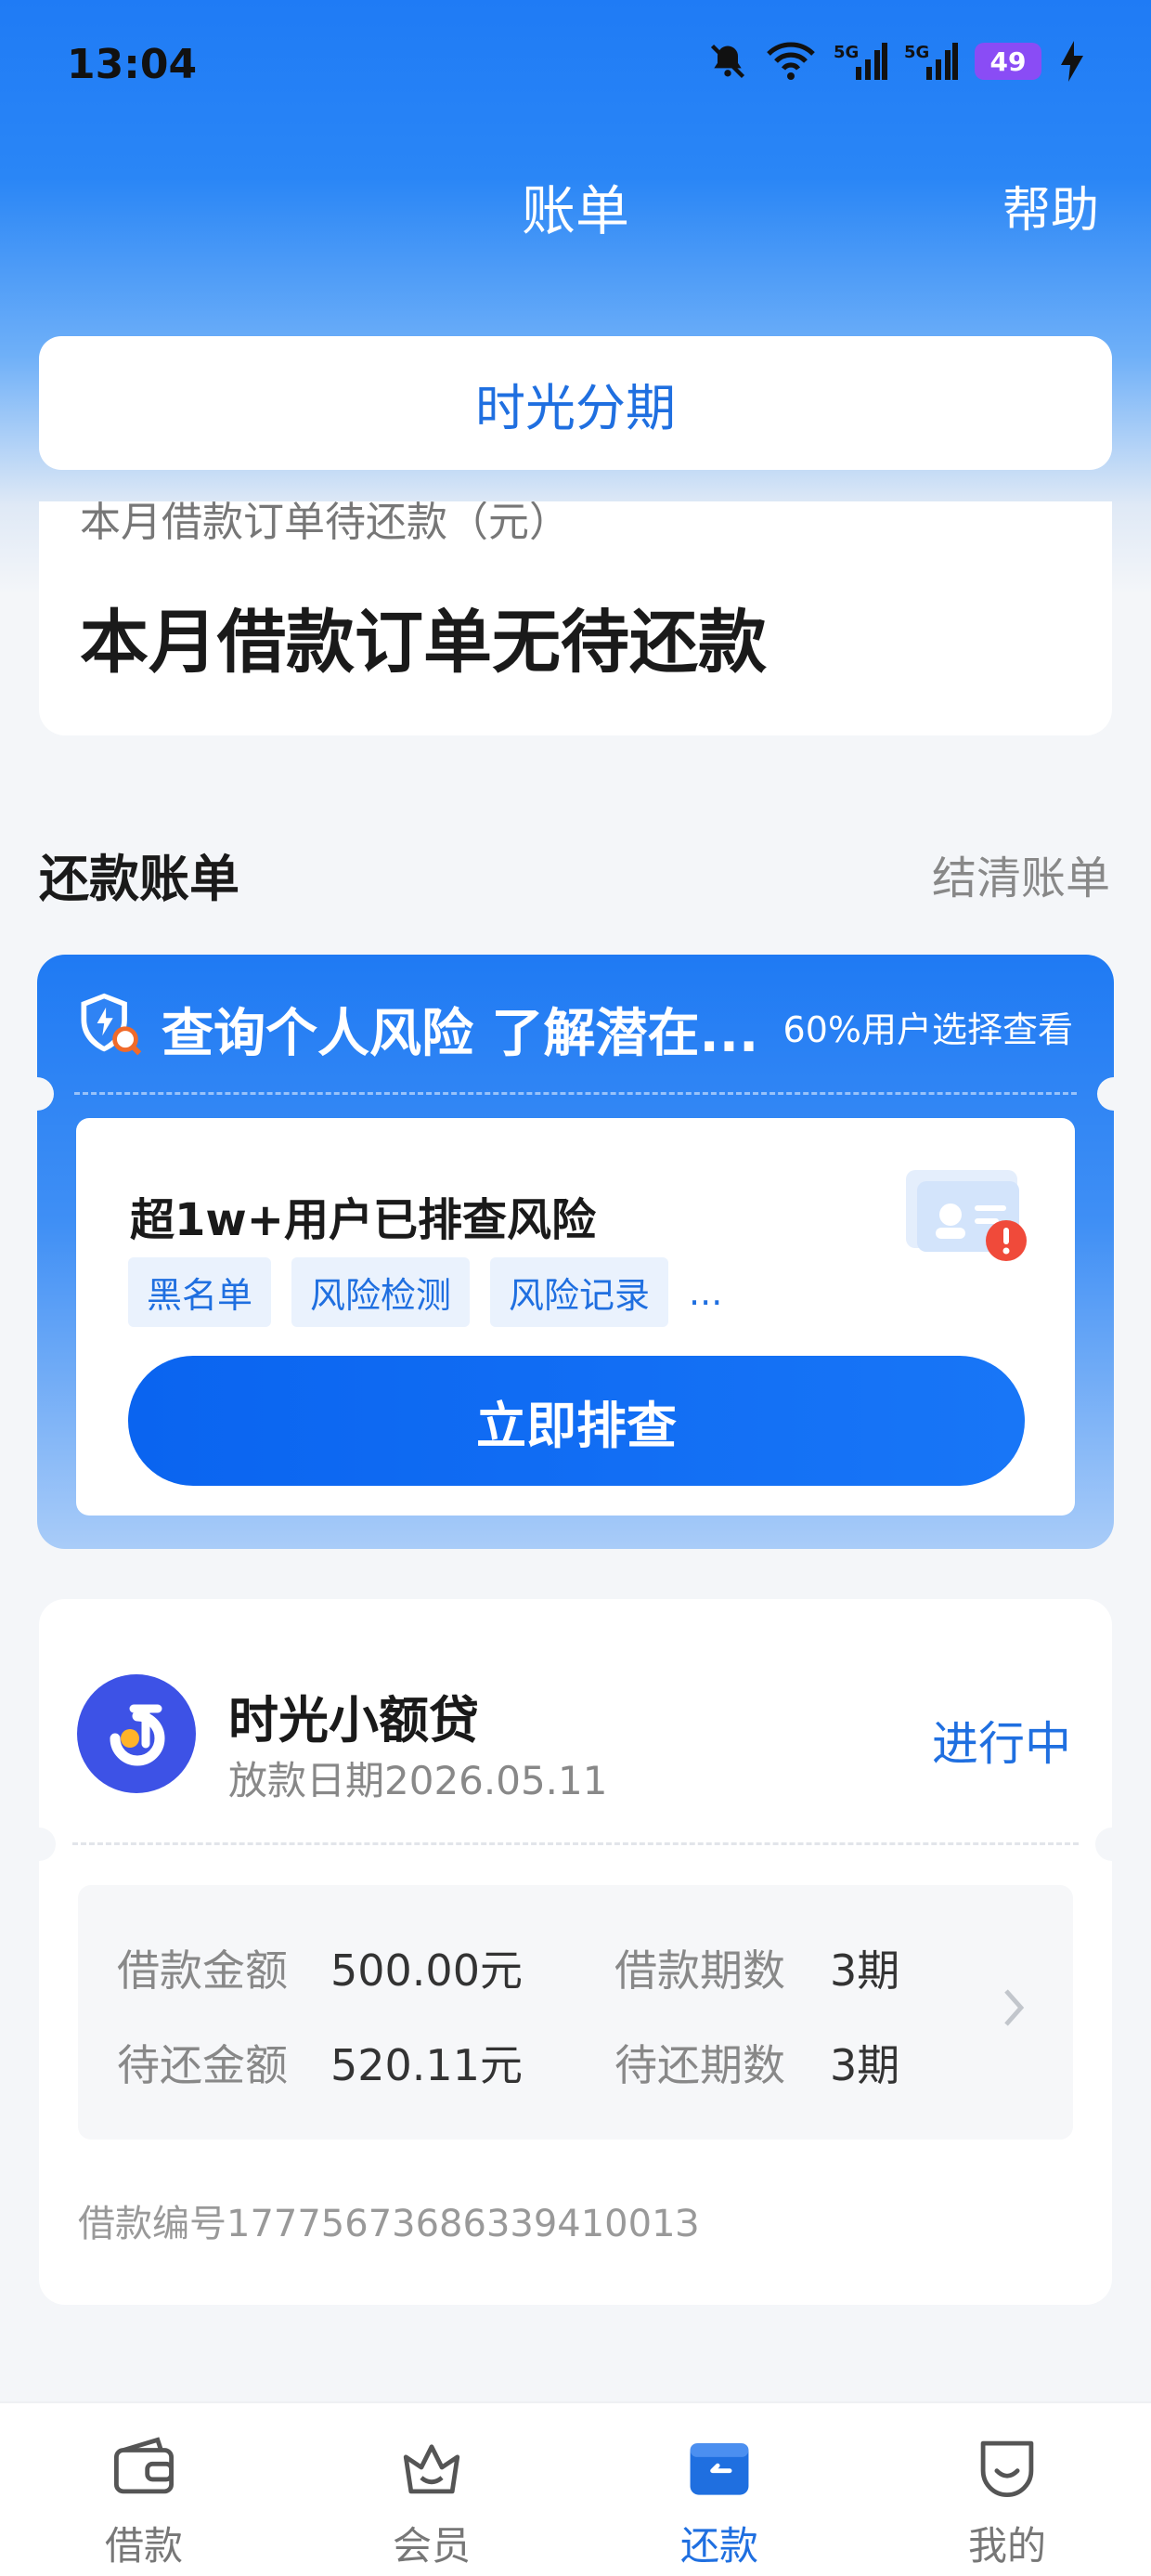  I want to click on nav-item-loan: 借款, so click(144, 2490).